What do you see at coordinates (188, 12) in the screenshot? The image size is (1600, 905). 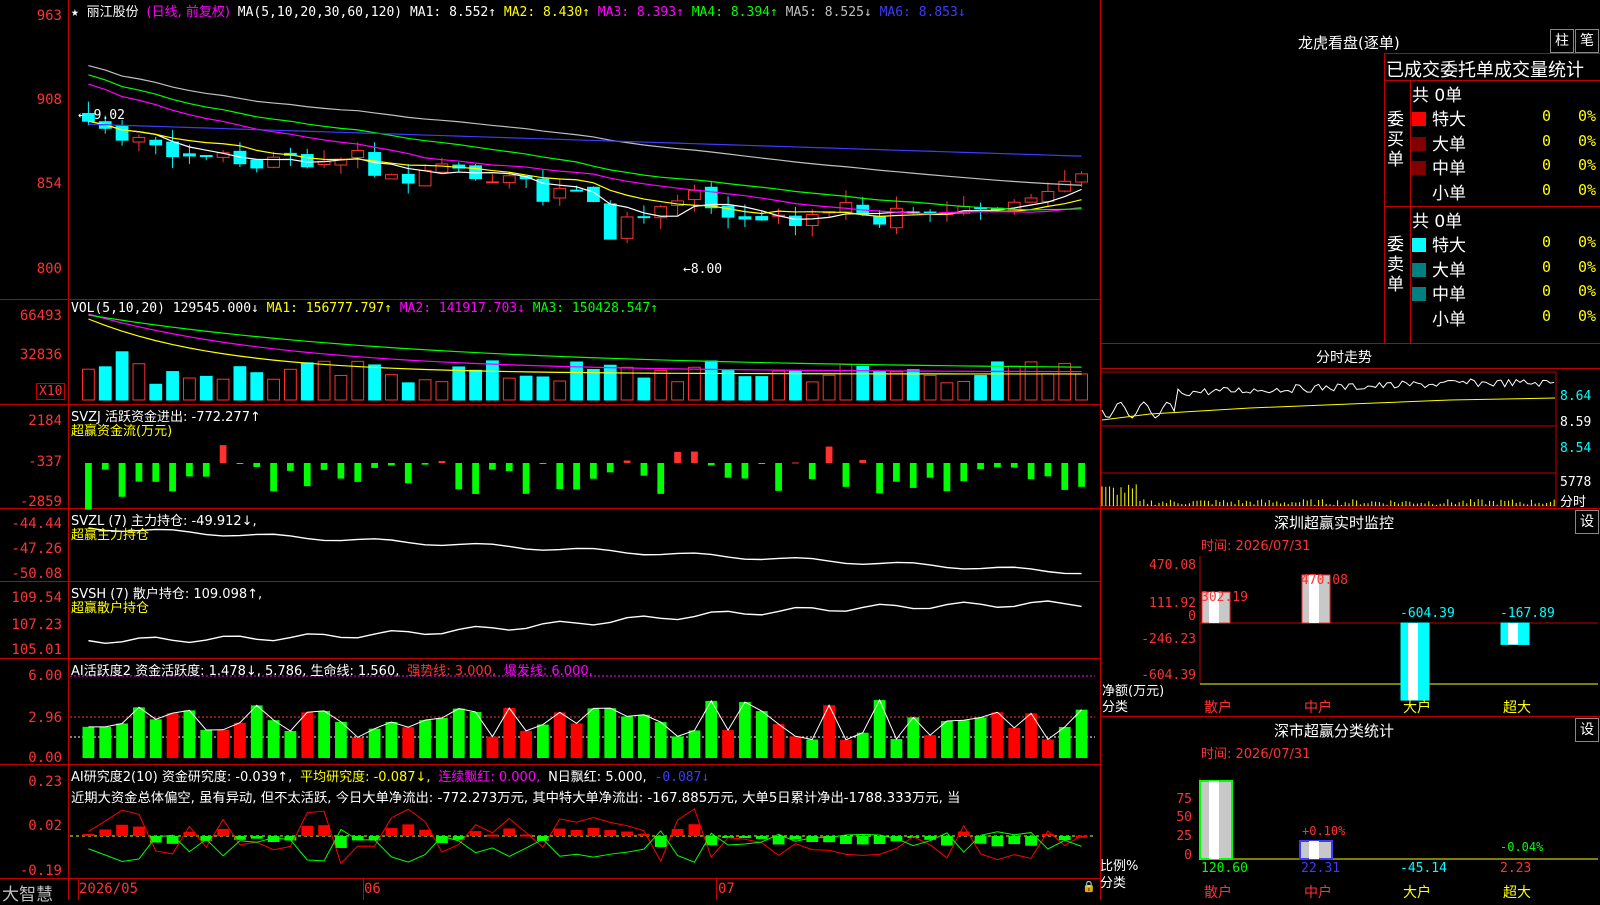 I see `period-label: (日线, 前复权)` at bounding box center [188, 12].